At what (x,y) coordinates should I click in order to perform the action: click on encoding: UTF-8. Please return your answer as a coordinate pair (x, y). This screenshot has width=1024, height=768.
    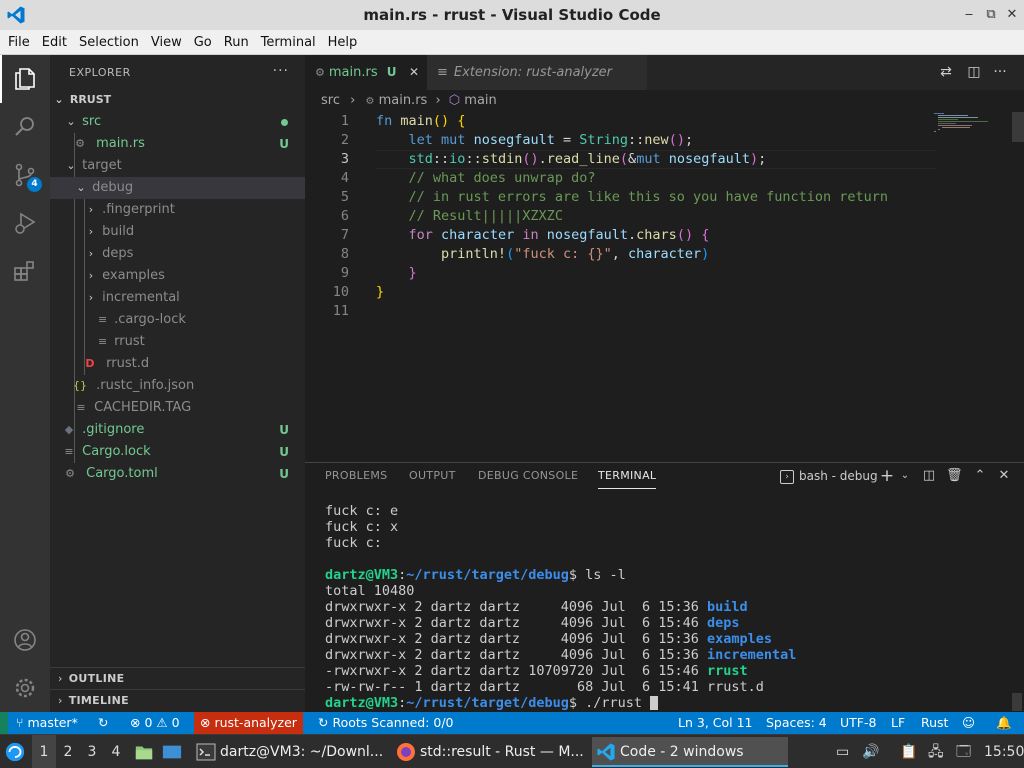
    Looking at the image, I should click on (858, 723).